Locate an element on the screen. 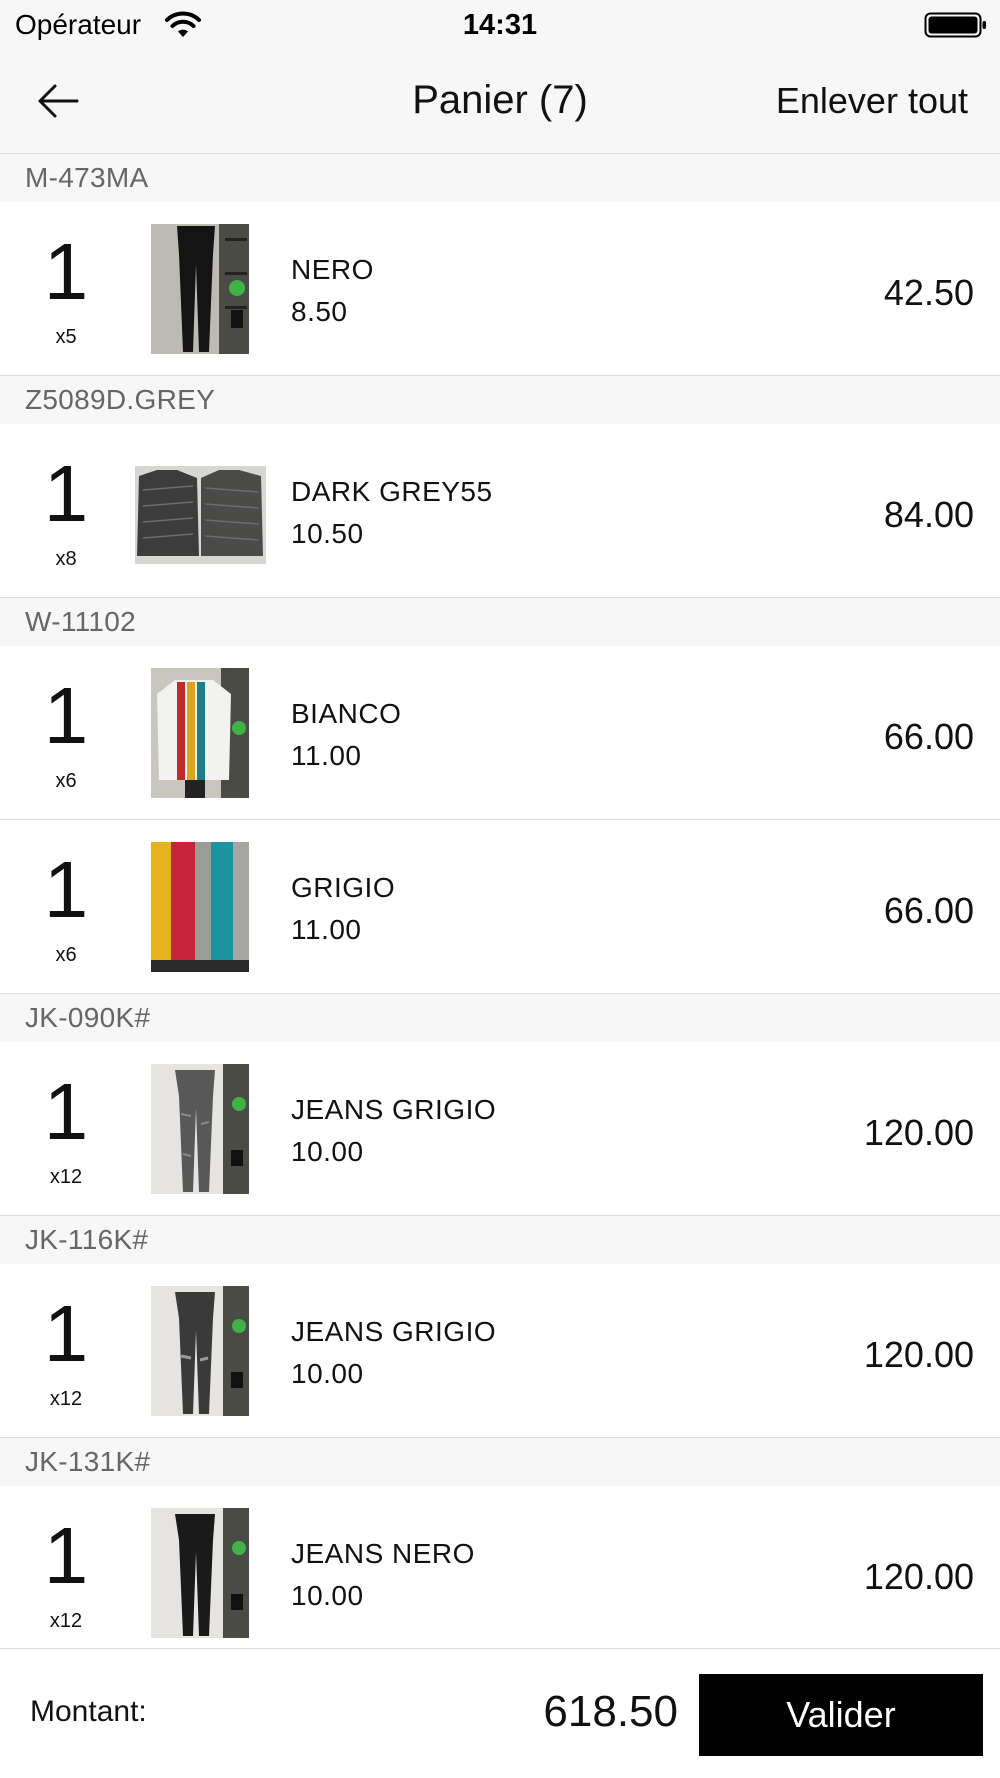 This screenshot has height=1778, width=1000. status-bar: Opérateur 14:31 is located at coordinates (500, 26).